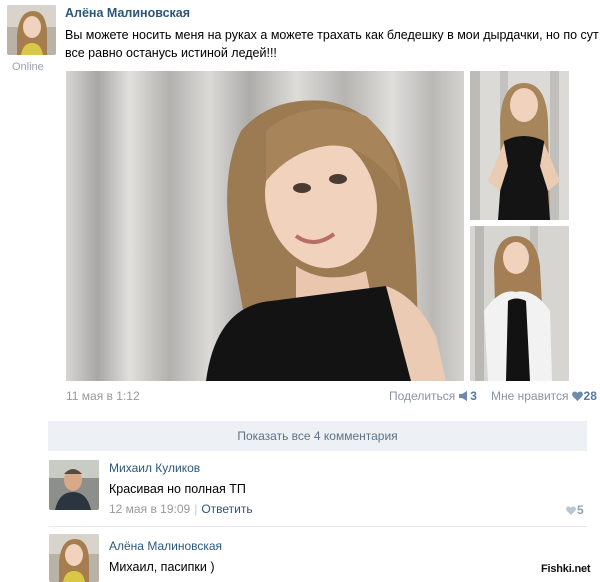  Describe the element at coordinates (165, 546) in the screenshot. I see `comment-author-name: Алёна Малиновская` at that location.